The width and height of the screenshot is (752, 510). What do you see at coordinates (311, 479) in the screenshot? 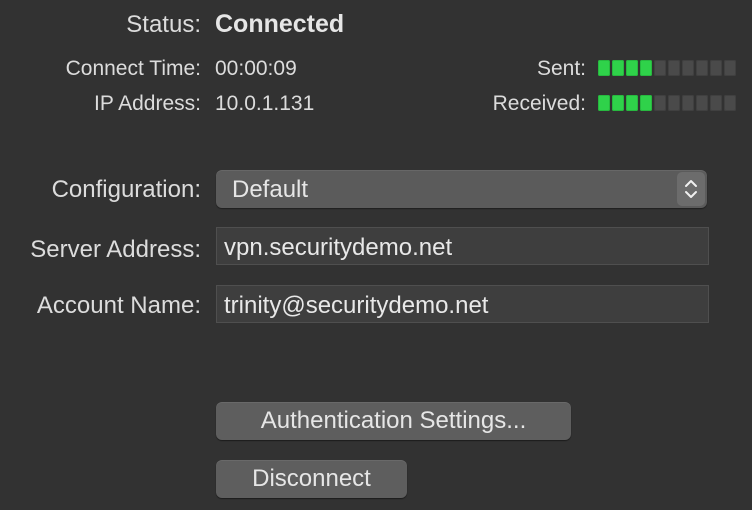
I see `disconnect-button: Disconnect` at bounding box center [311, 479].